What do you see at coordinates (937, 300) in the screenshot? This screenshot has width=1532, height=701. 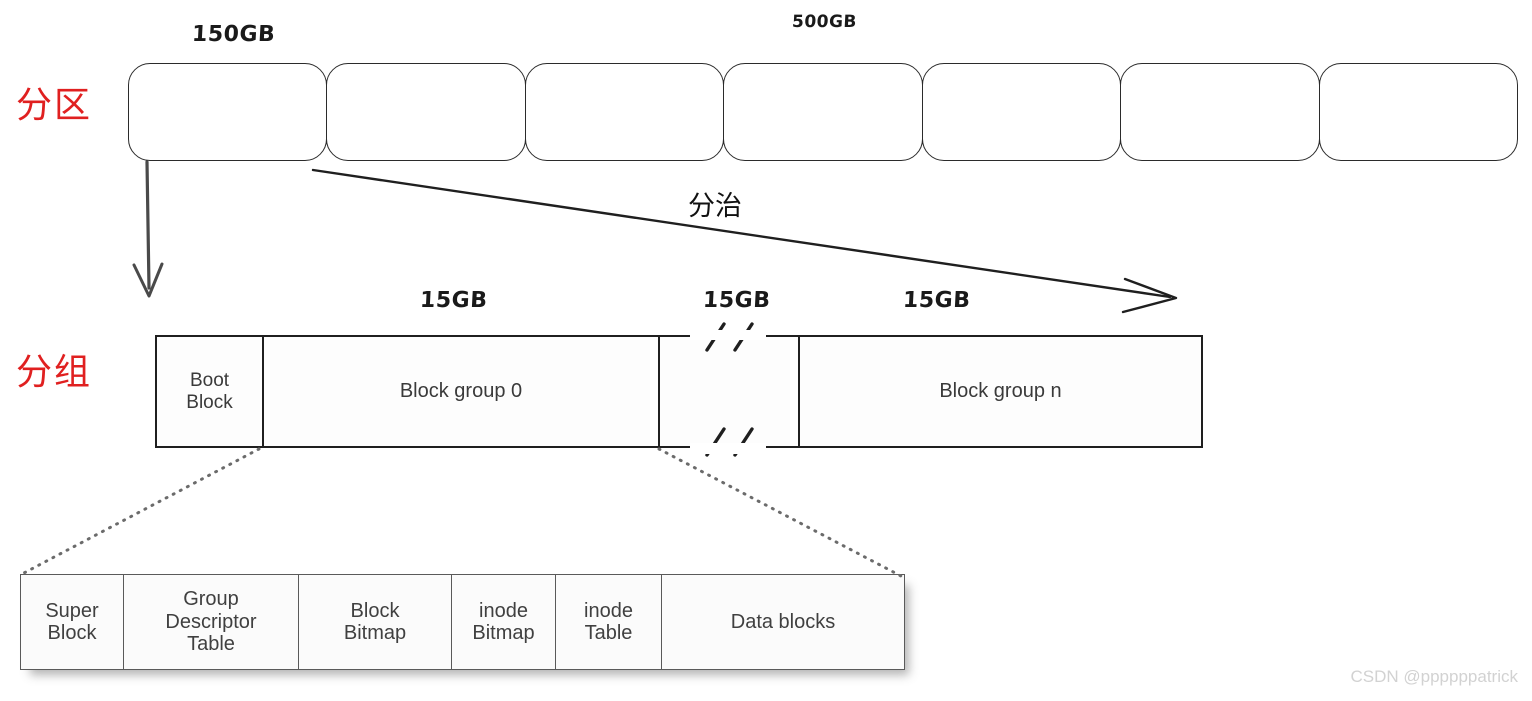 I see `caption-group-size-n: 15GB` at bounding box center [937, 300].